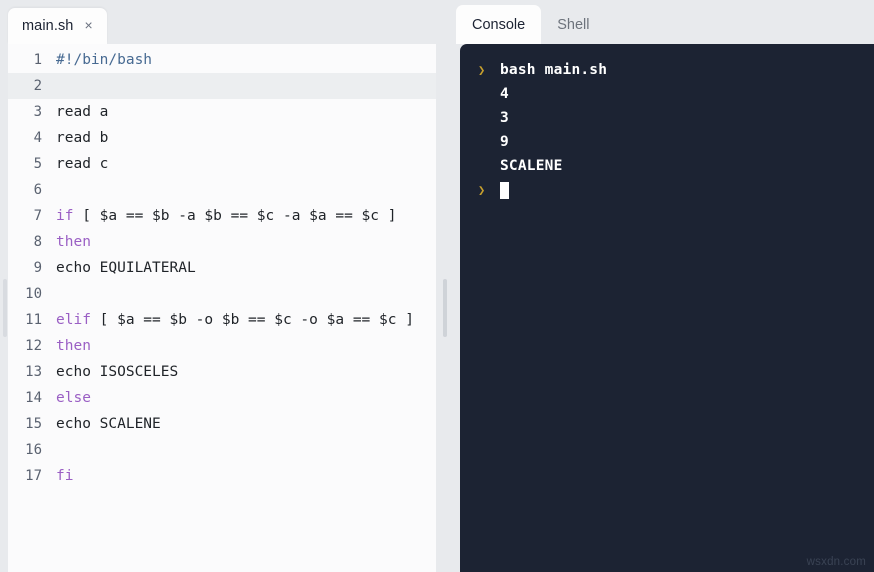  What do you see at coordinates (573, 24) in the screenshot?
I see `tab-shell: Shell` at bounding box center [573, 24].